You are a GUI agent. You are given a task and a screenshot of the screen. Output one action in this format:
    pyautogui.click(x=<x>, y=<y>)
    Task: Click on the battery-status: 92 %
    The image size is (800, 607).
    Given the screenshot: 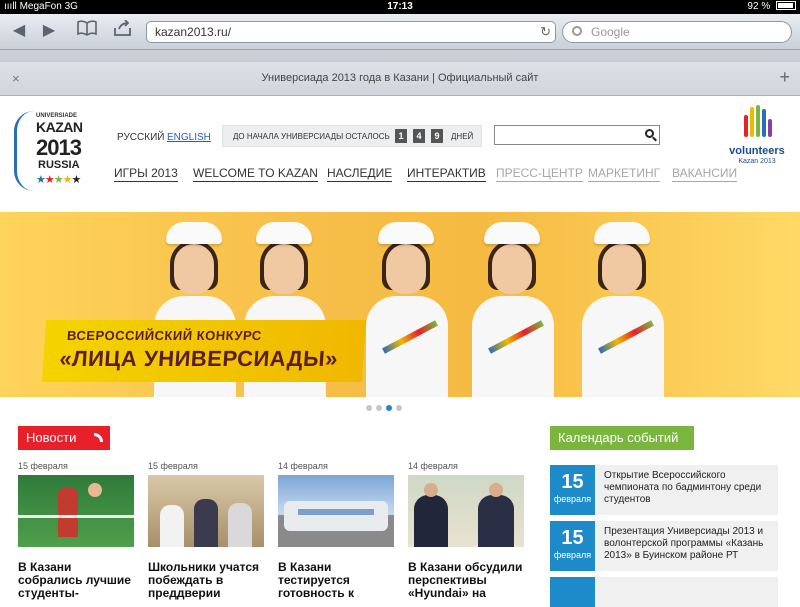 What is the action you would take?
    pyautogui.click(x=771, y=6)
    